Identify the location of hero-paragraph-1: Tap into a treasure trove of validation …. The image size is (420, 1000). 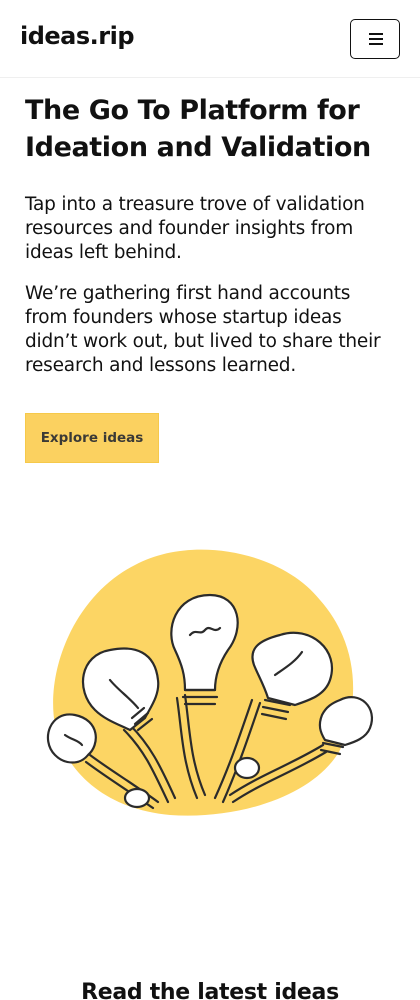
(195, 228).